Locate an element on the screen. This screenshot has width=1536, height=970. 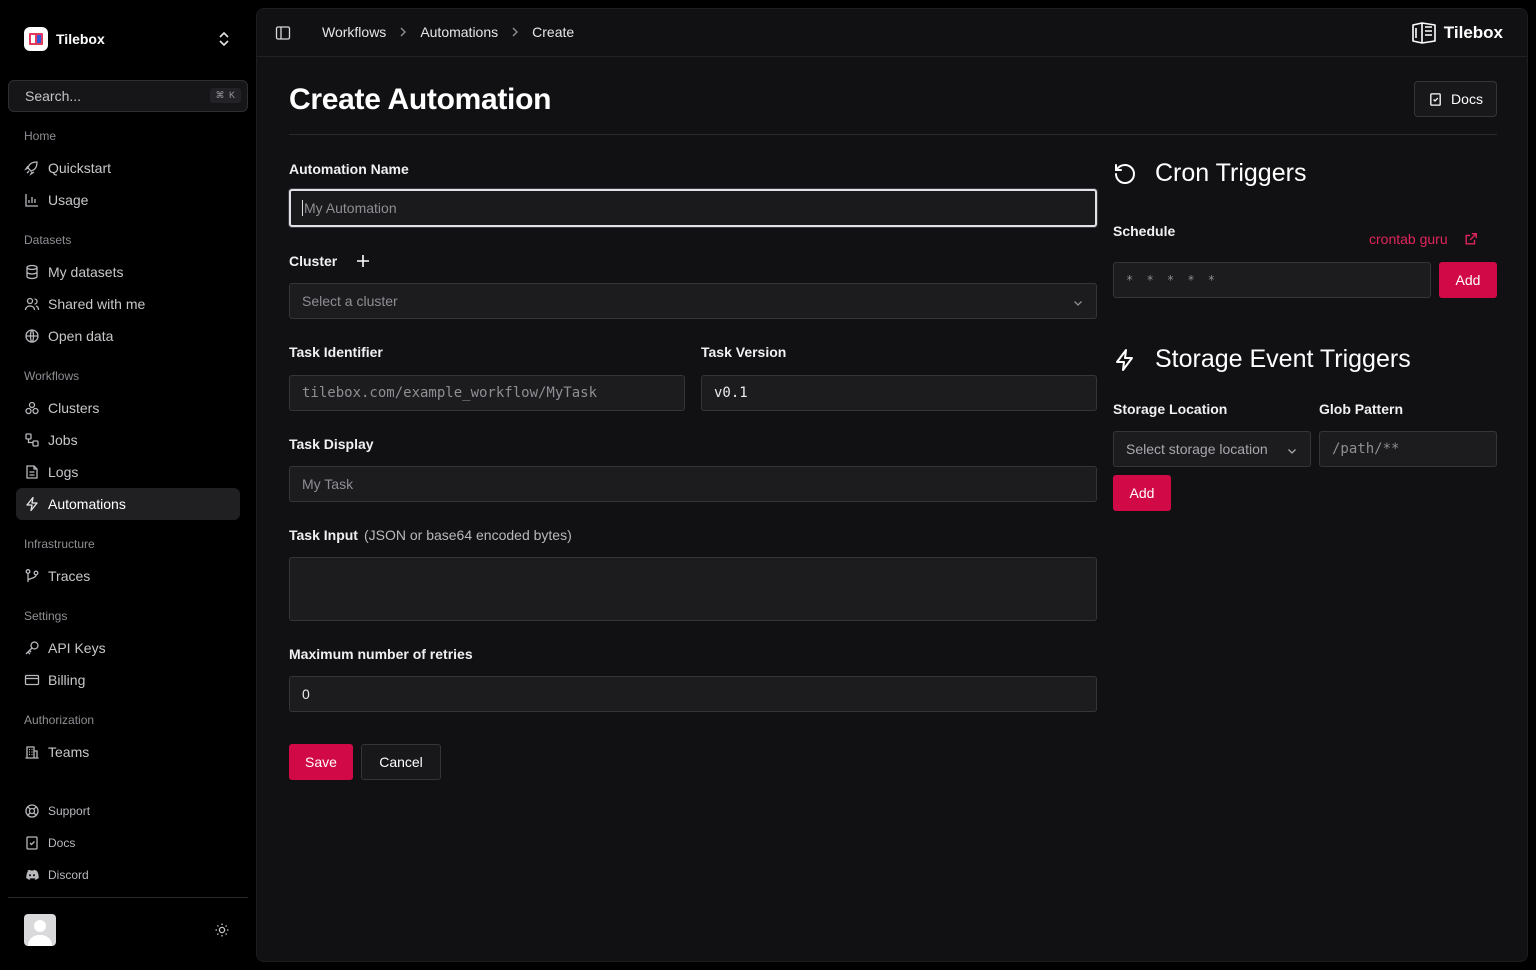
glob-pattern-label: Glob Pattern is located at coordinates (1361, 409).